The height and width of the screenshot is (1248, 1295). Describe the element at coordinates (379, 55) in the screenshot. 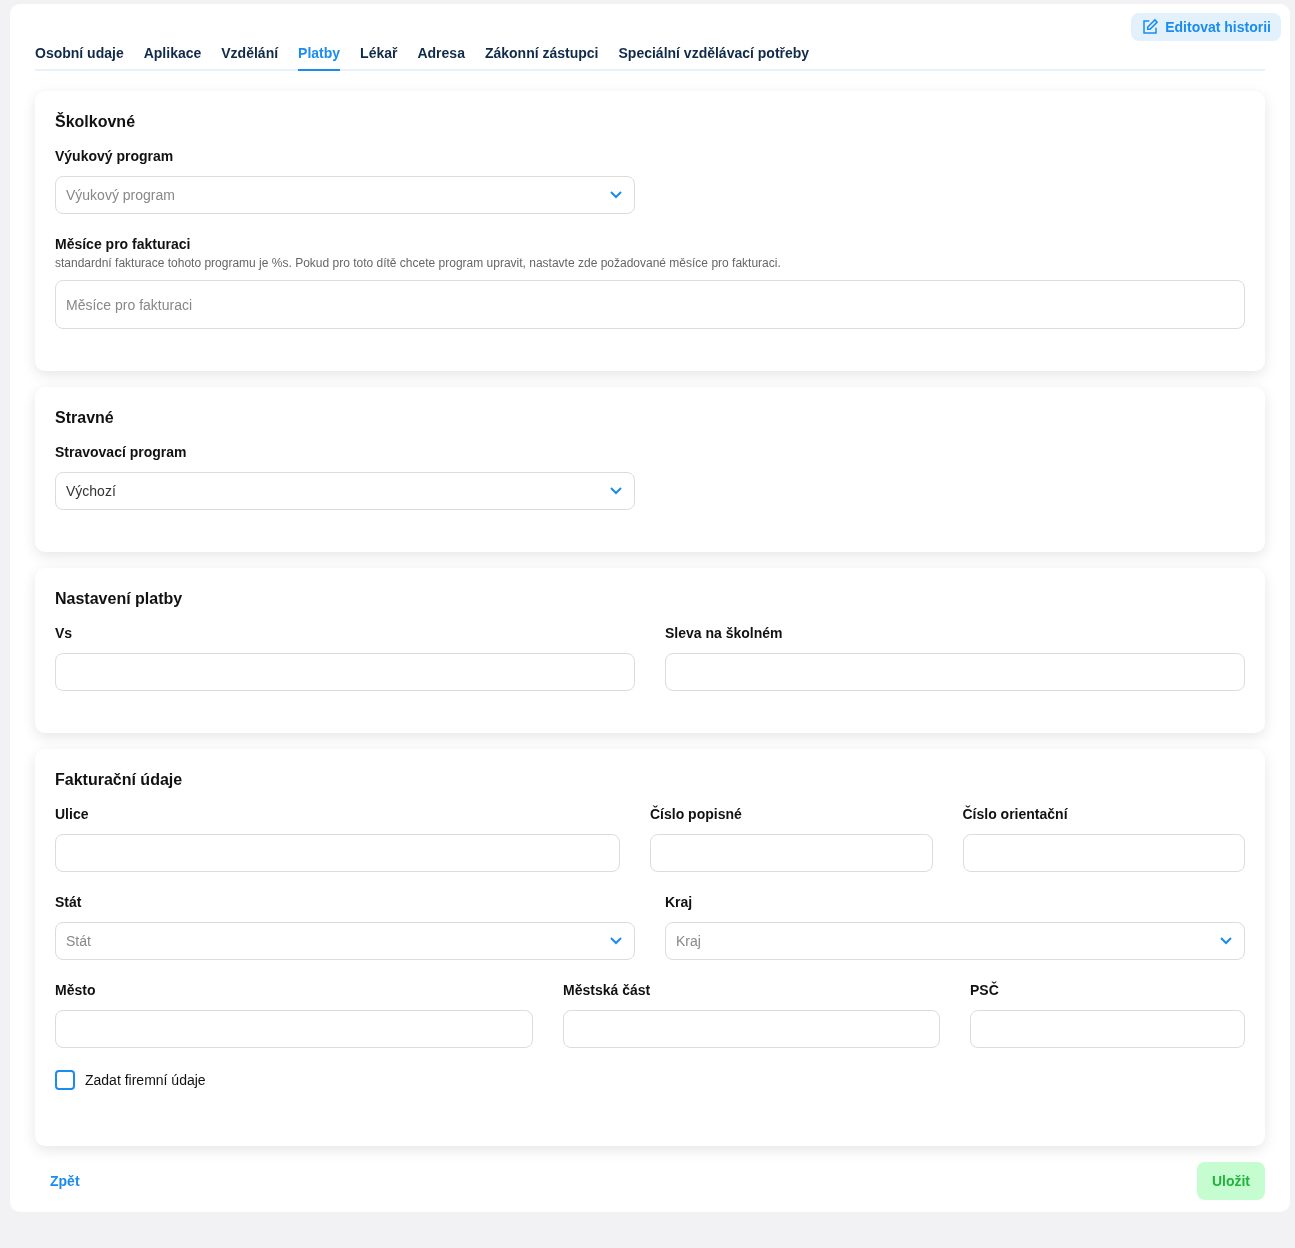

I see `tab: Lékař` at that location.